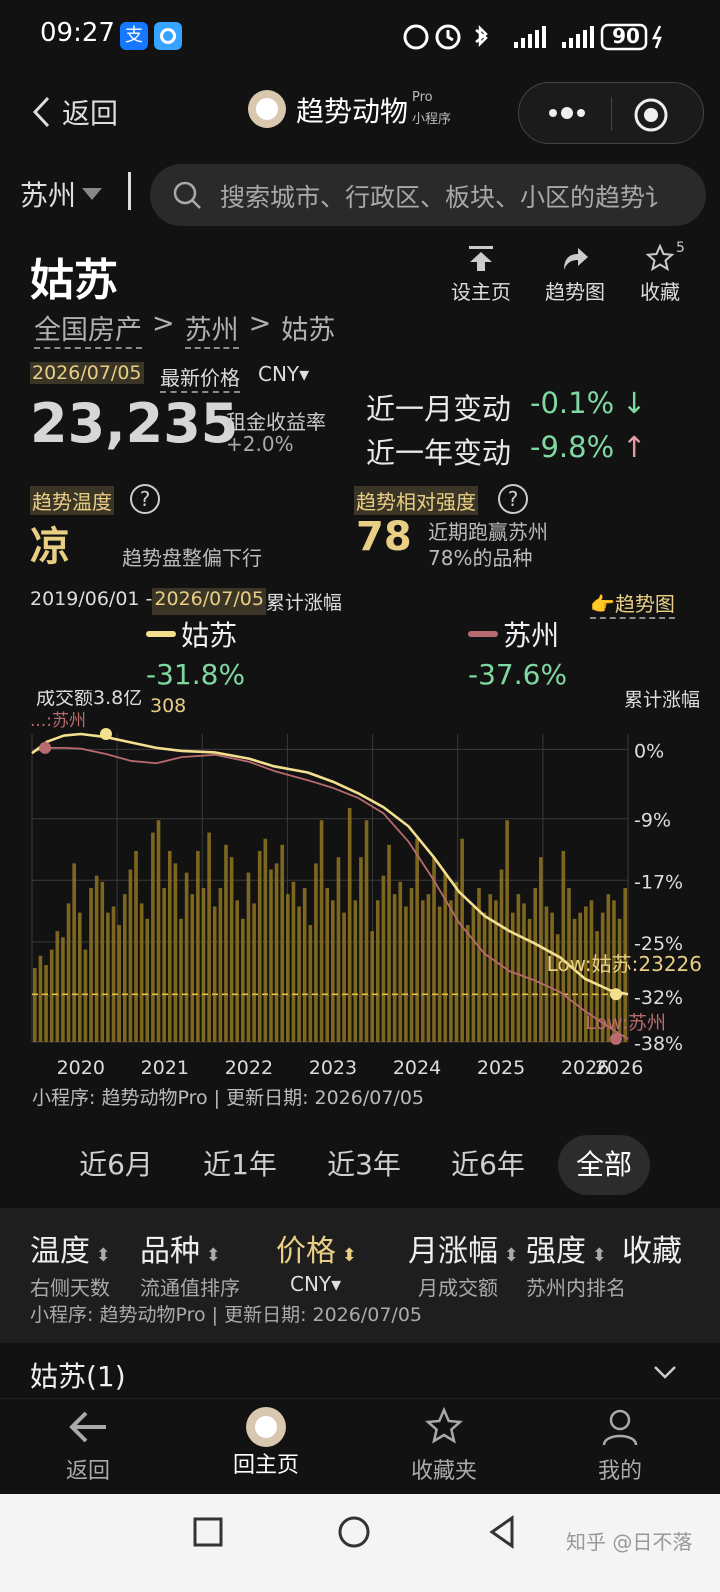 Image resolution: width=720 pixels, height=1592 pixels. What do you see at coordinates (567, 113) in the screenshot?
I see `more-button` at bounding box center [567, 113].